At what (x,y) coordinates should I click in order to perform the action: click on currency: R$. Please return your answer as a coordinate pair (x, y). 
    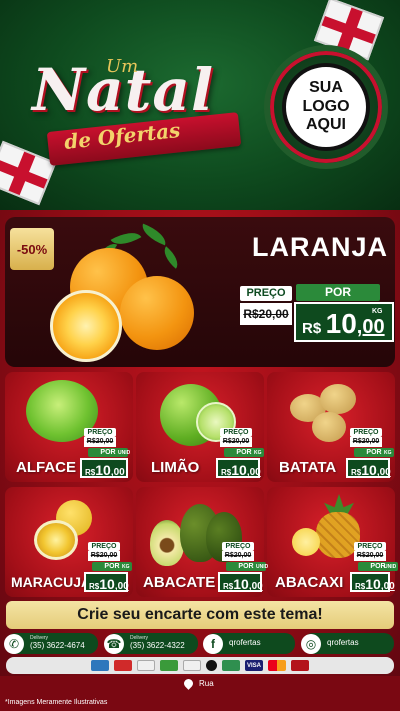
    Looking at the image, I should click on (312, 328).